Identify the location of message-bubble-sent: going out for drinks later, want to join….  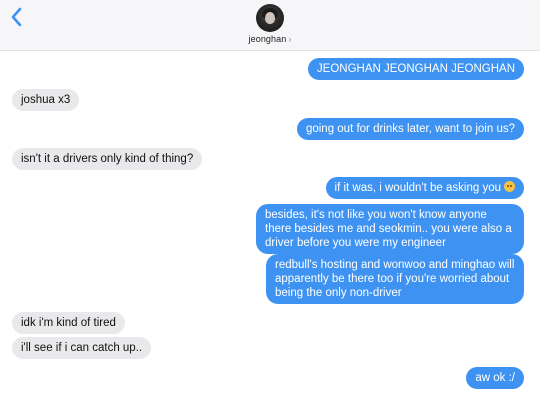
(410, 129).